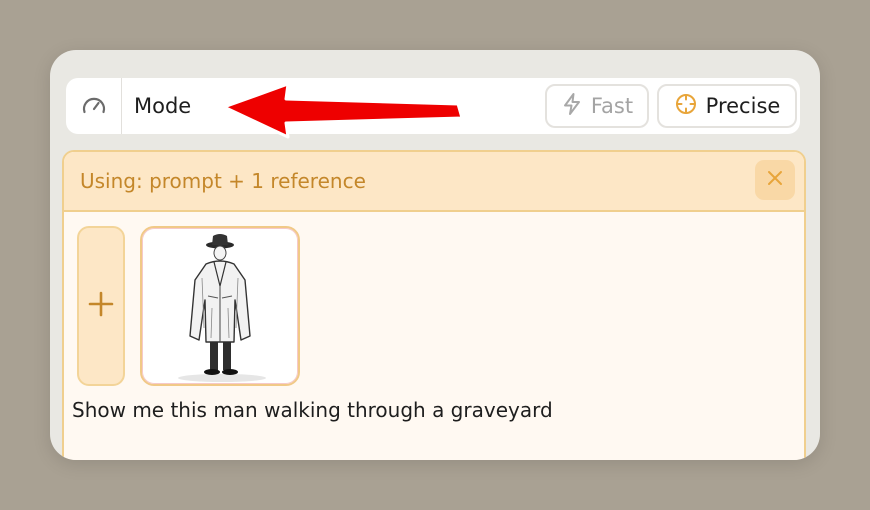 The height and width of the screenshot is (510, 870). I want to click on fast-mode-button: Fast, so click(597, 106).